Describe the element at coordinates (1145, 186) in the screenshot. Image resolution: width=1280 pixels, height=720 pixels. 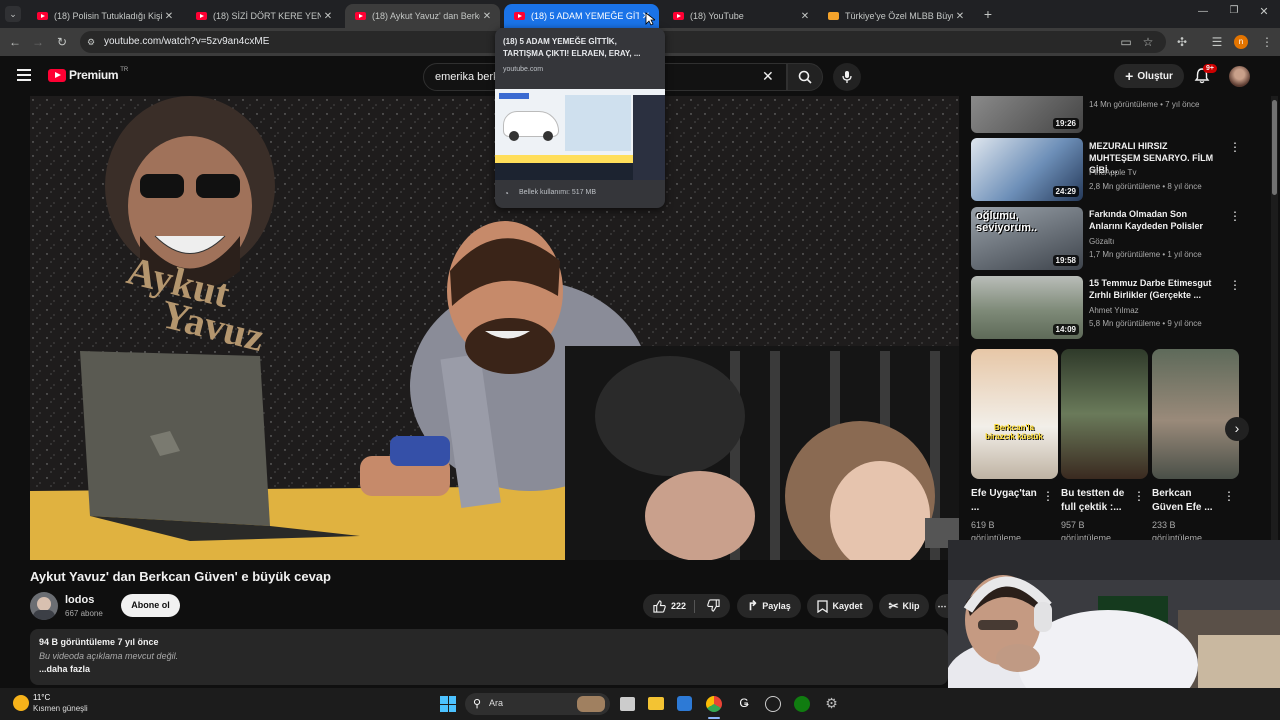
I see `recommendation-meta: 2,8 Mn görüntüleme • 8 yıl önce` at that location.